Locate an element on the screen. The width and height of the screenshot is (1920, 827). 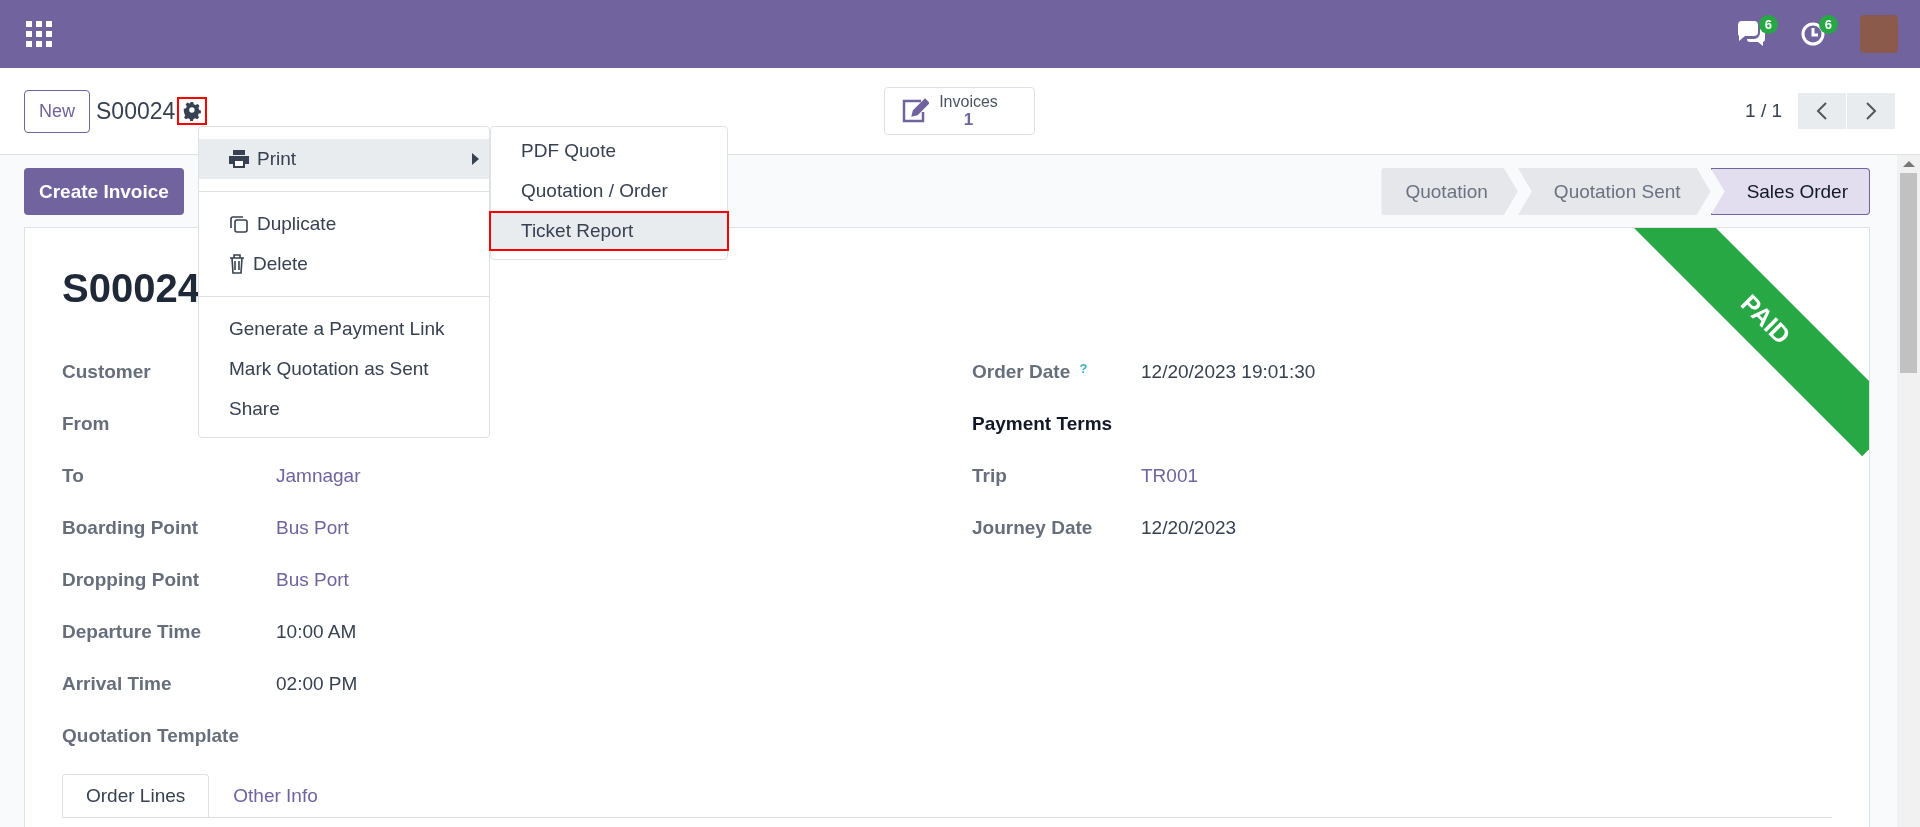
new-button: New is located at coordinates (57, 111).